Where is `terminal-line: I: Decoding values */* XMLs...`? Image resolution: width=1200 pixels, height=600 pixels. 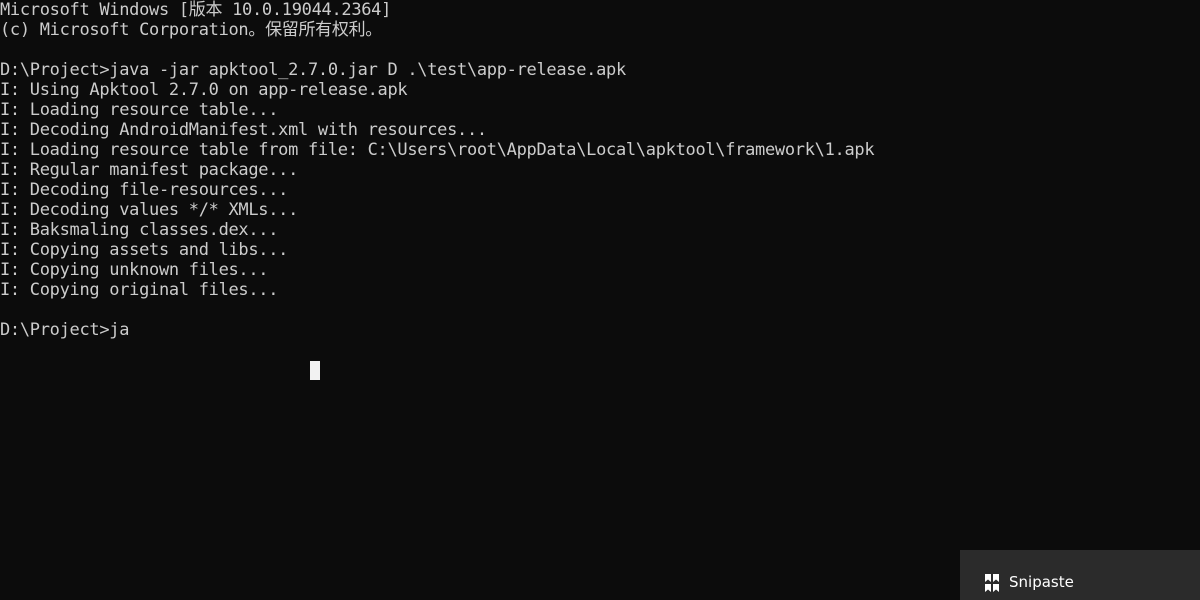 terminal-line: I: Decoding values */* XMLs... is located at coordinates (149, 210).